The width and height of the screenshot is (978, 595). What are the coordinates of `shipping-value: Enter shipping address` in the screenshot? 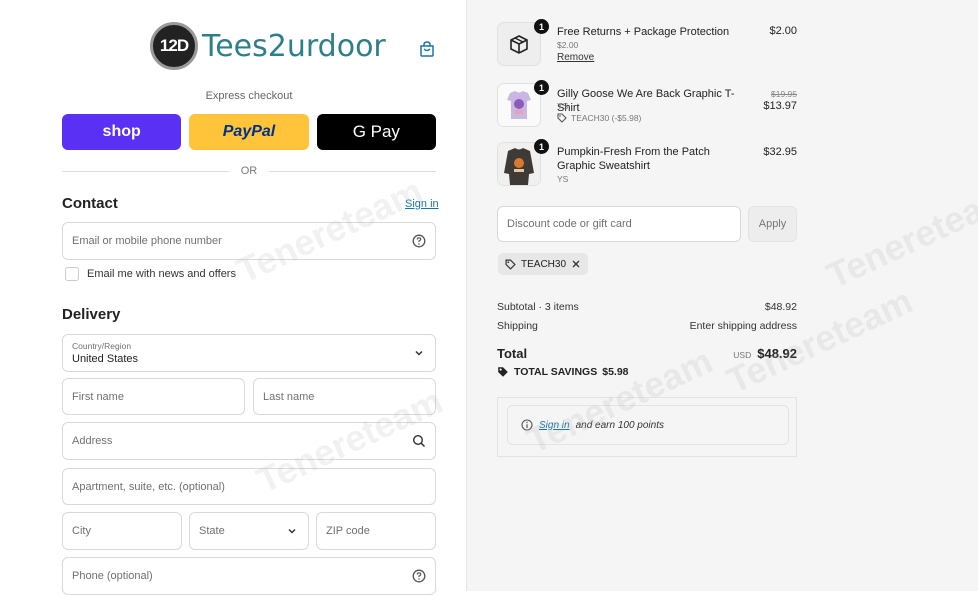 It's located at (743, 326).